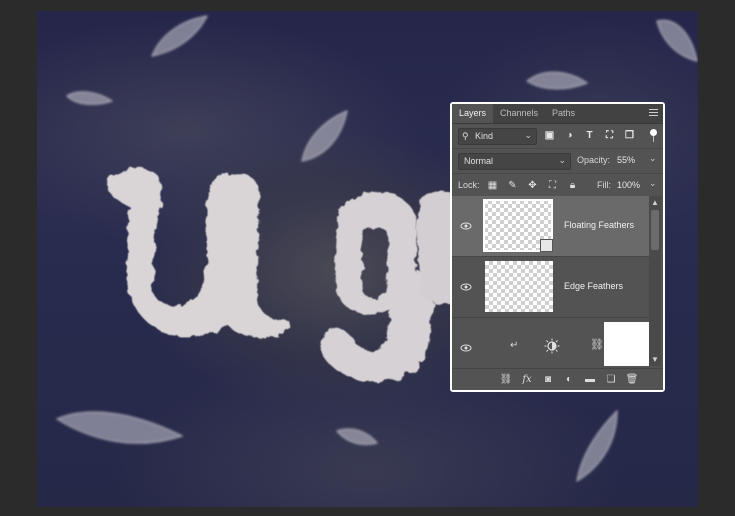 This screenshot has width=735, height=516. I want to click on type-layer-filter-icon: T, so click(589, 135).